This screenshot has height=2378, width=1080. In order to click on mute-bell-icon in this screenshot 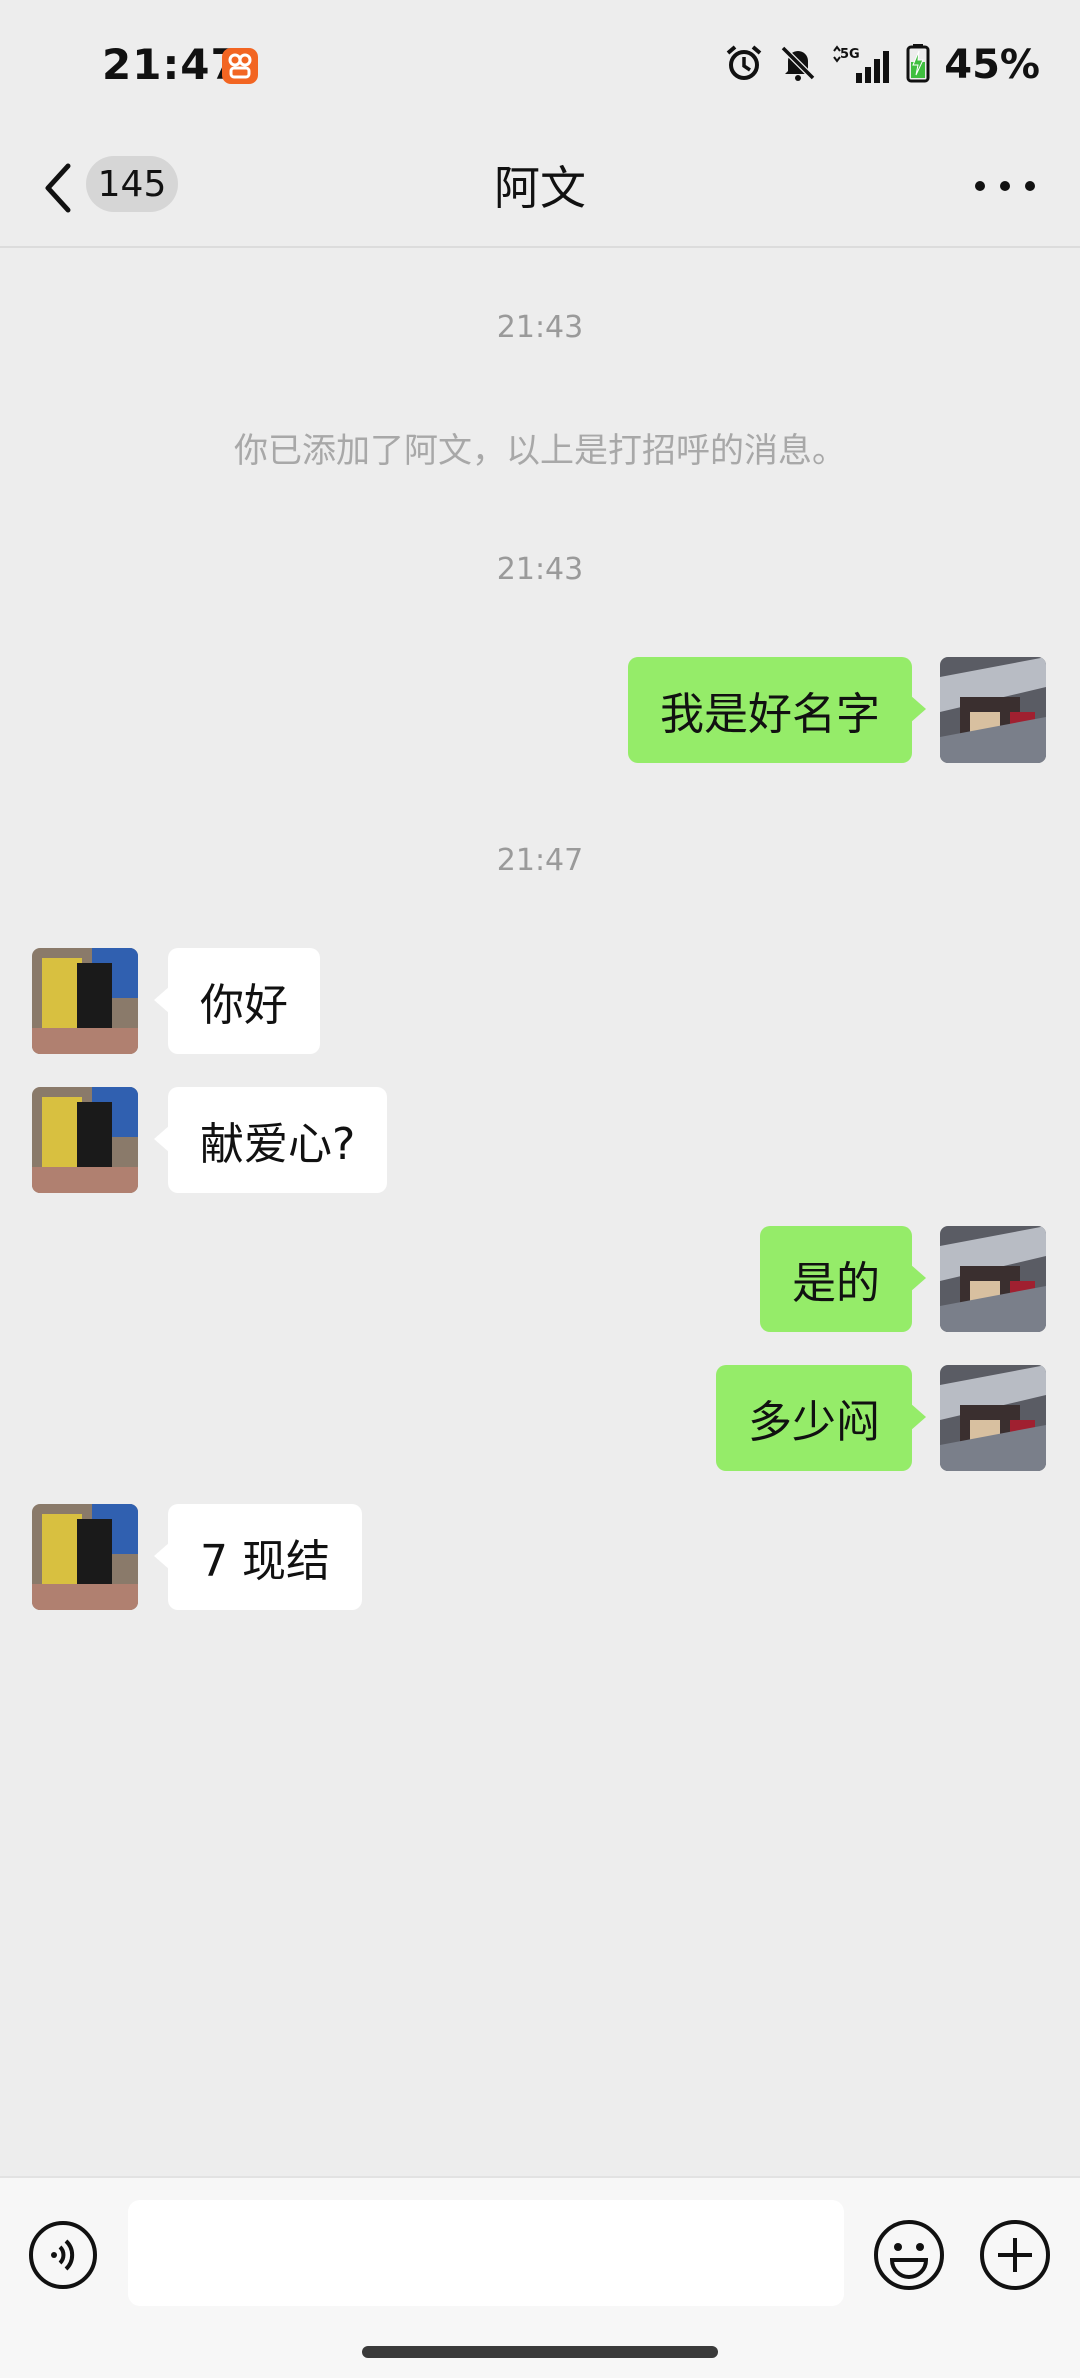, I will do `click(798, 65)`.